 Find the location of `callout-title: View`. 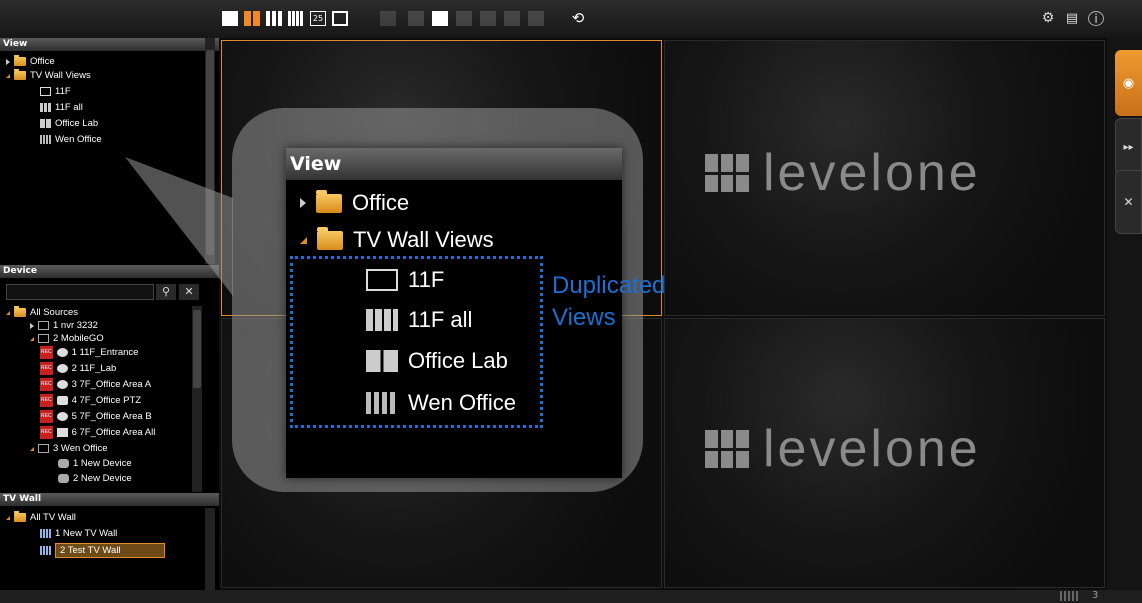

callout-title: View is located at coordinates (454, 164).